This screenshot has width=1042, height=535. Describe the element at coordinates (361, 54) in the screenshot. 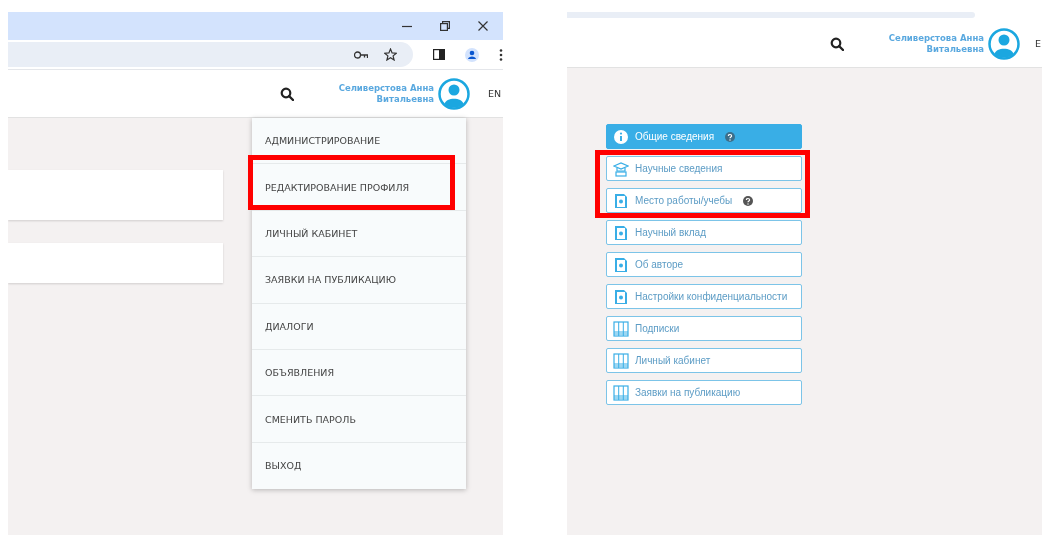

I see `key-icon` at that location.